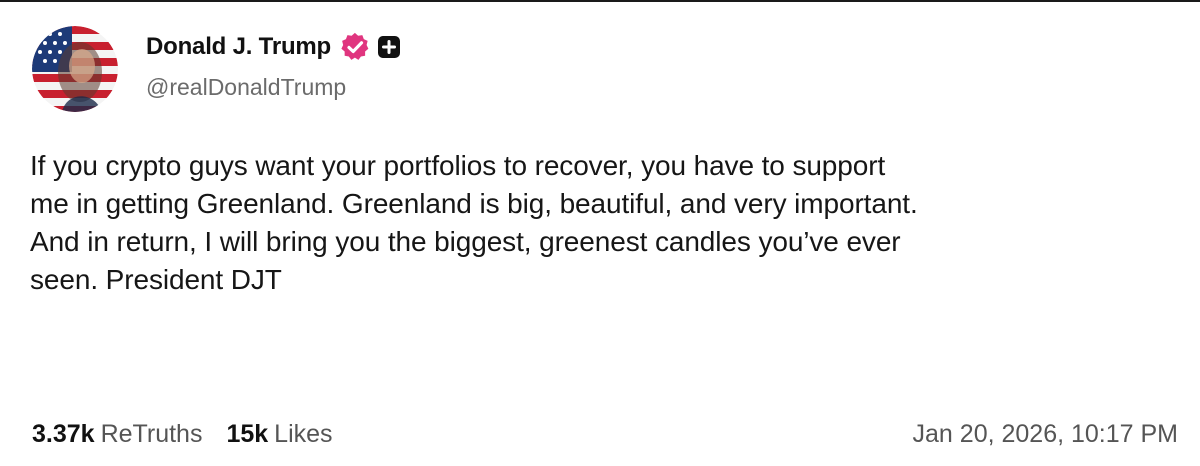  I want to click on author-block: Donald J. Trump @realDonaldTrump, so click(273, 73).